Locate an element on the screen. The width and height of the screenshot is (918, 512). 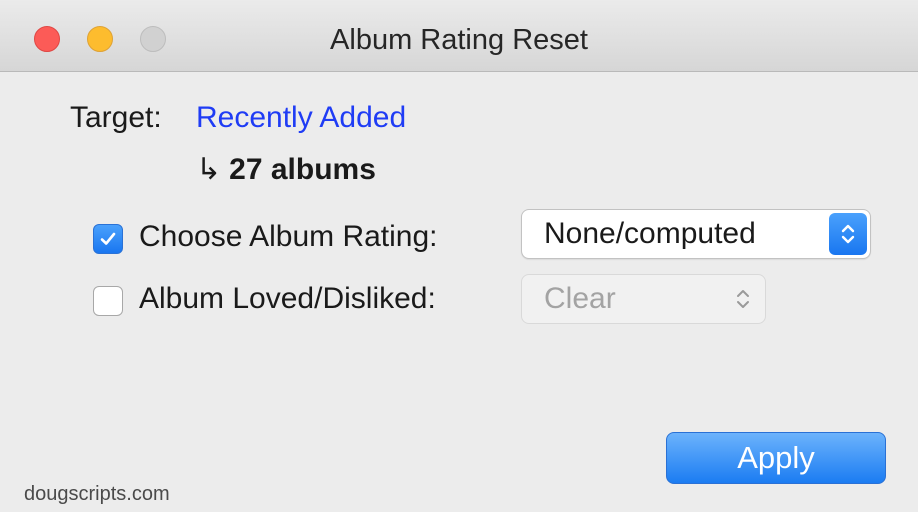
album-count-row: ↳ 27 albums is located at coordinates (286, 170).